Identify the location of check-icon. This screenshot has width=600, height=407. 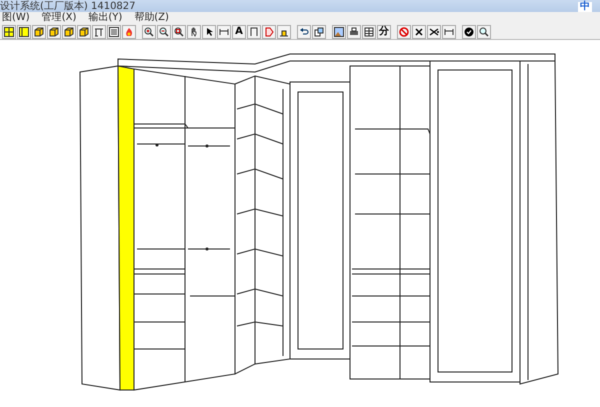
(469, 31).